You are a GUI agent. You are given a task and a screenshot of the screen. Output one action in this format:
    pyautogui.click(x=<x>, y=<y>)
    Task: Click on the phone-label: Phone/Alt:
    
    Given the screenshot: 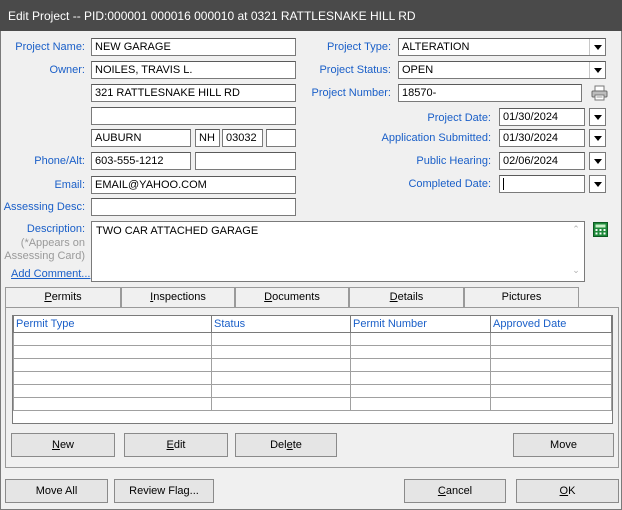 What is the action you would take?
    pyautogui.click(x=59, y=161)
    